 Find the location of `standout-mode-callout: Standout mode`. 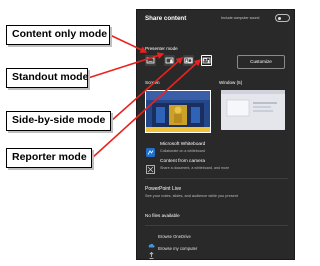

standout-mode-callout: Standout mode is located at coordinates (47, 78).